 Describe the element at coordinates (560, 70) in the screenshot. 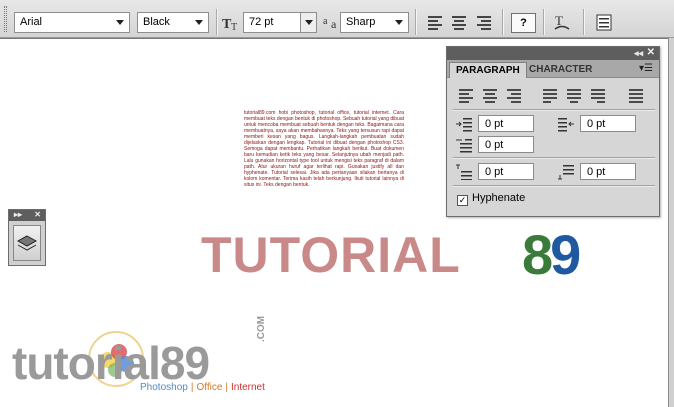

I see `tab-character: CHARACTER` at that location.